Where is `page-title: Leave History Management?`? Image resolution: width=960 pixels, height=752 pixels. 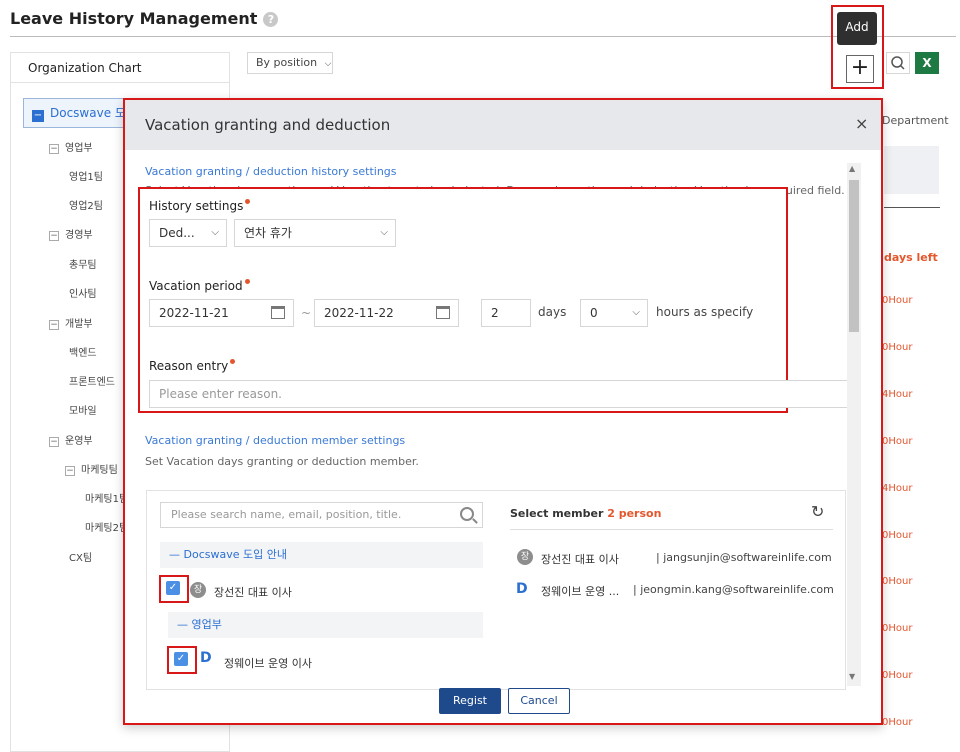 page-title: Leave History Management? is located at coordinates (144, 18).